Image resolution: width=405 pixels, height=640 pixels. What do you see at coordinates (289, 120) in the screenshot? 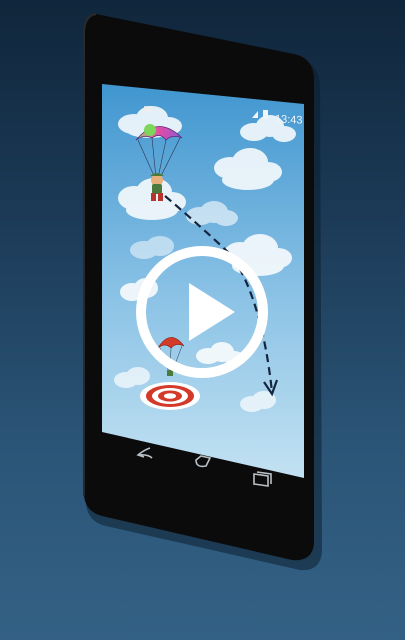
I see `status-time: 13:43` at bounding box center [289, 120].